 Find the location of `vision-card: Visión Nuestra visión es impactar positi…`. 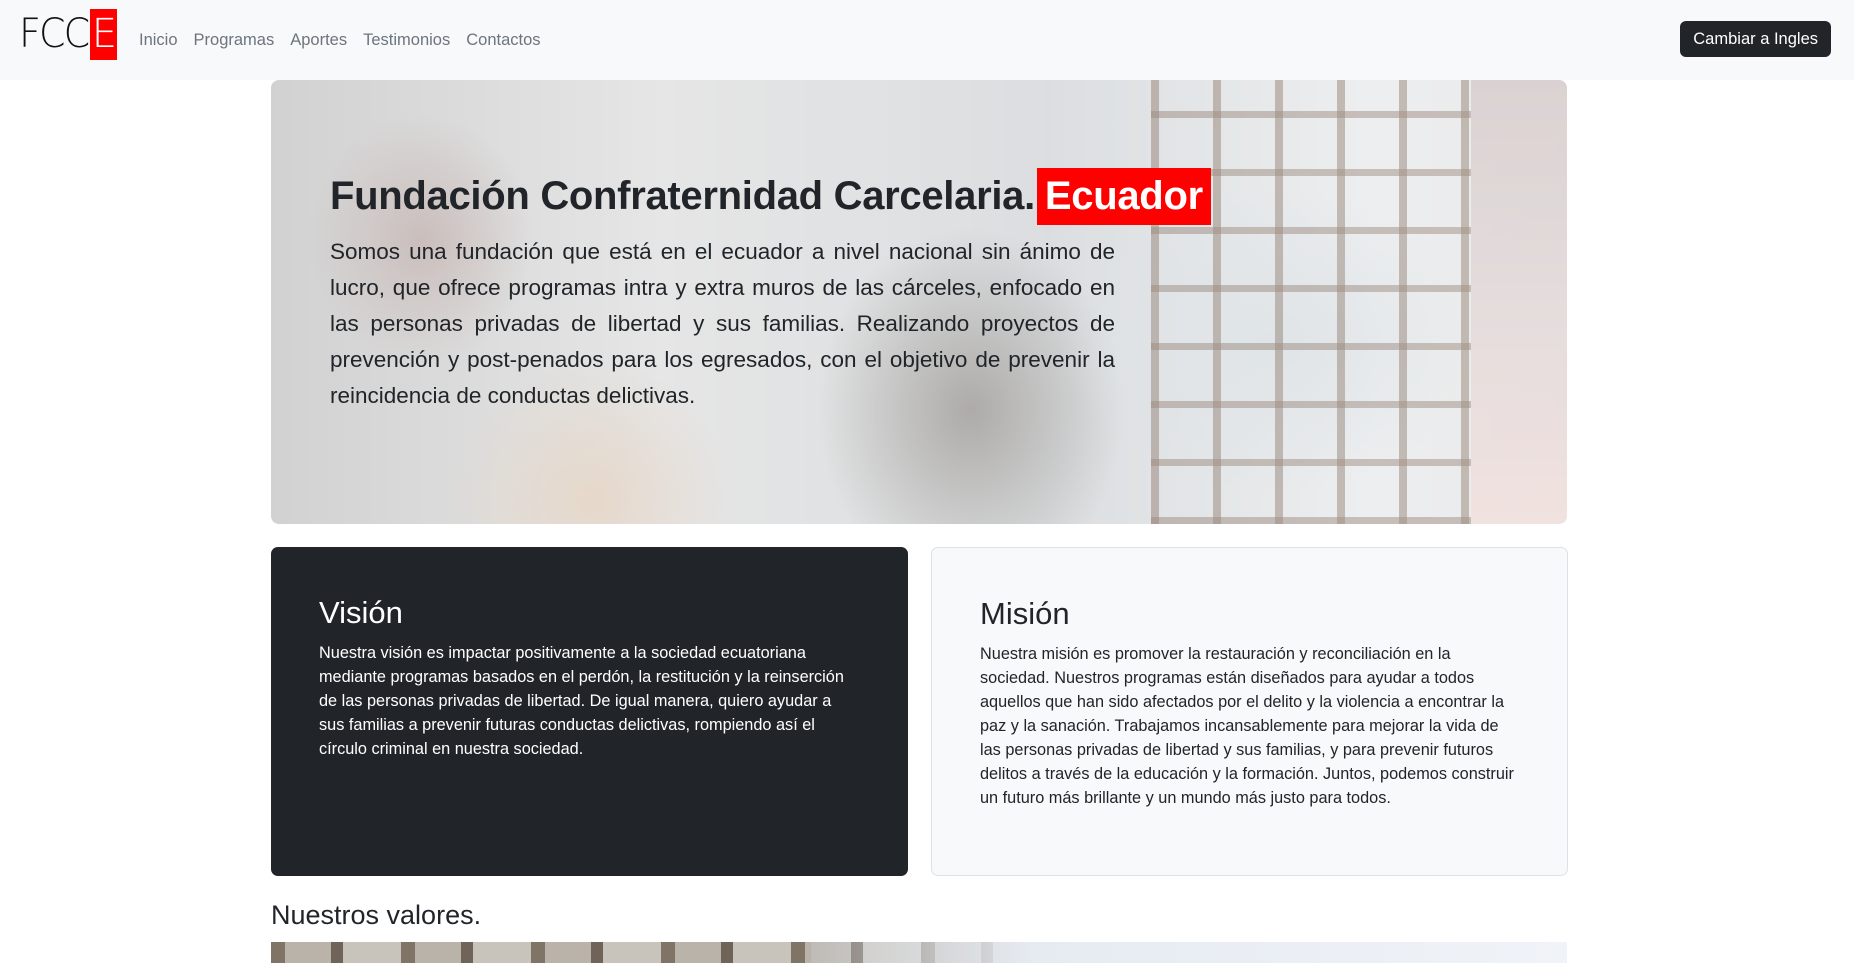

vision-card: Visión Nuestra visión es impactar positi… is located at coordinates (589, 711).